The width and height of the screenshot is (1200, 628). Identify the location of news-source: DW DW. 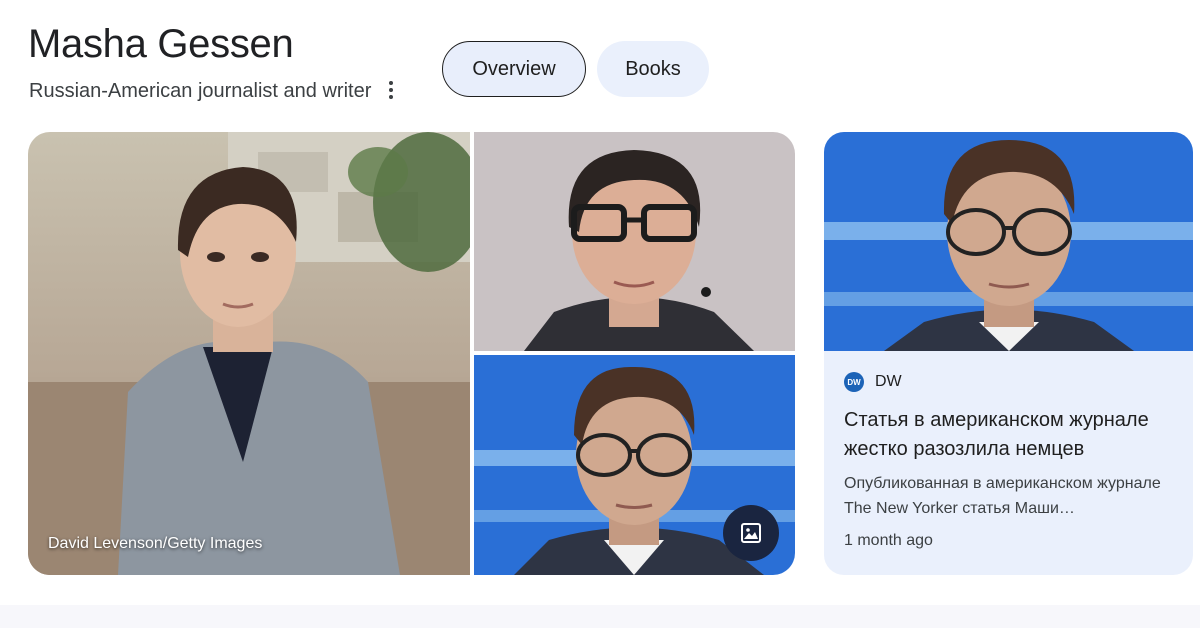
(873, 382).